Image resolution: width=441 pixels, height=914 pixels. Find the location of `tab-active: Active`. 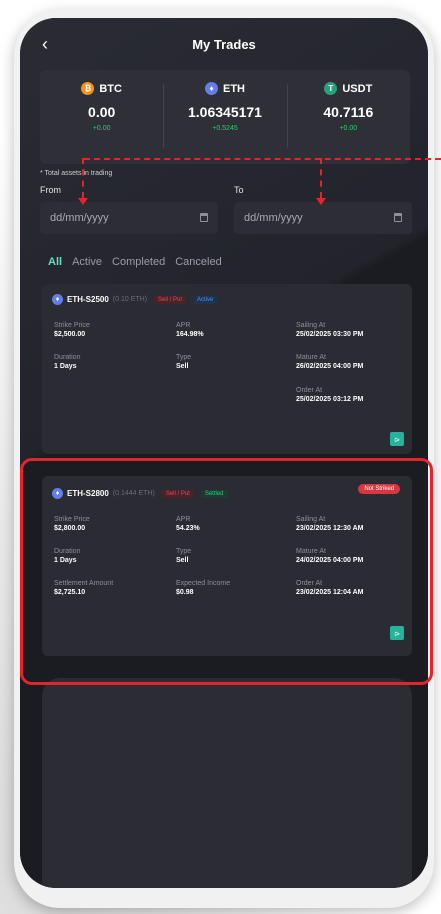

tab-active: Active is located at coordinates (87, 262).